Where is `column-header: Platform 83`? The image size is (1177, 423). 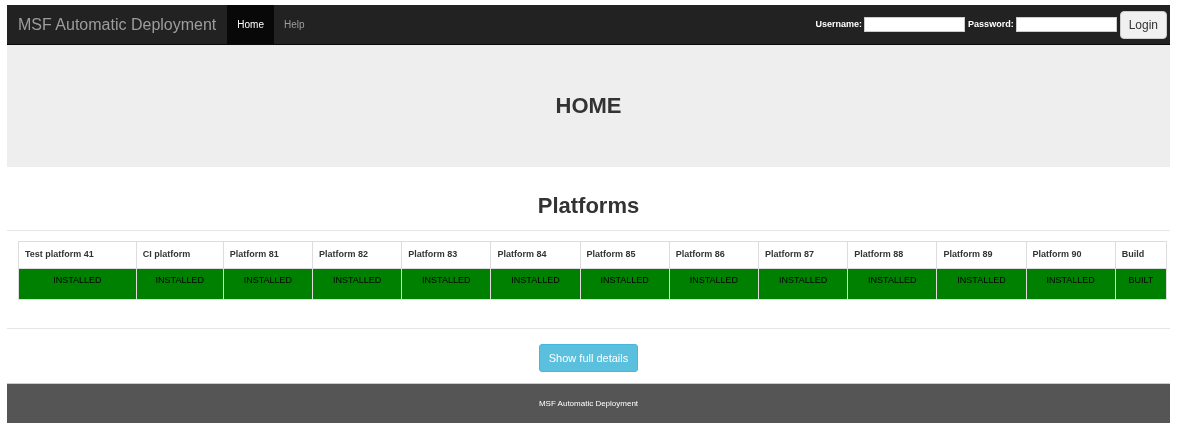
column-header: Platform 83 is located at coordinates (446, 254).